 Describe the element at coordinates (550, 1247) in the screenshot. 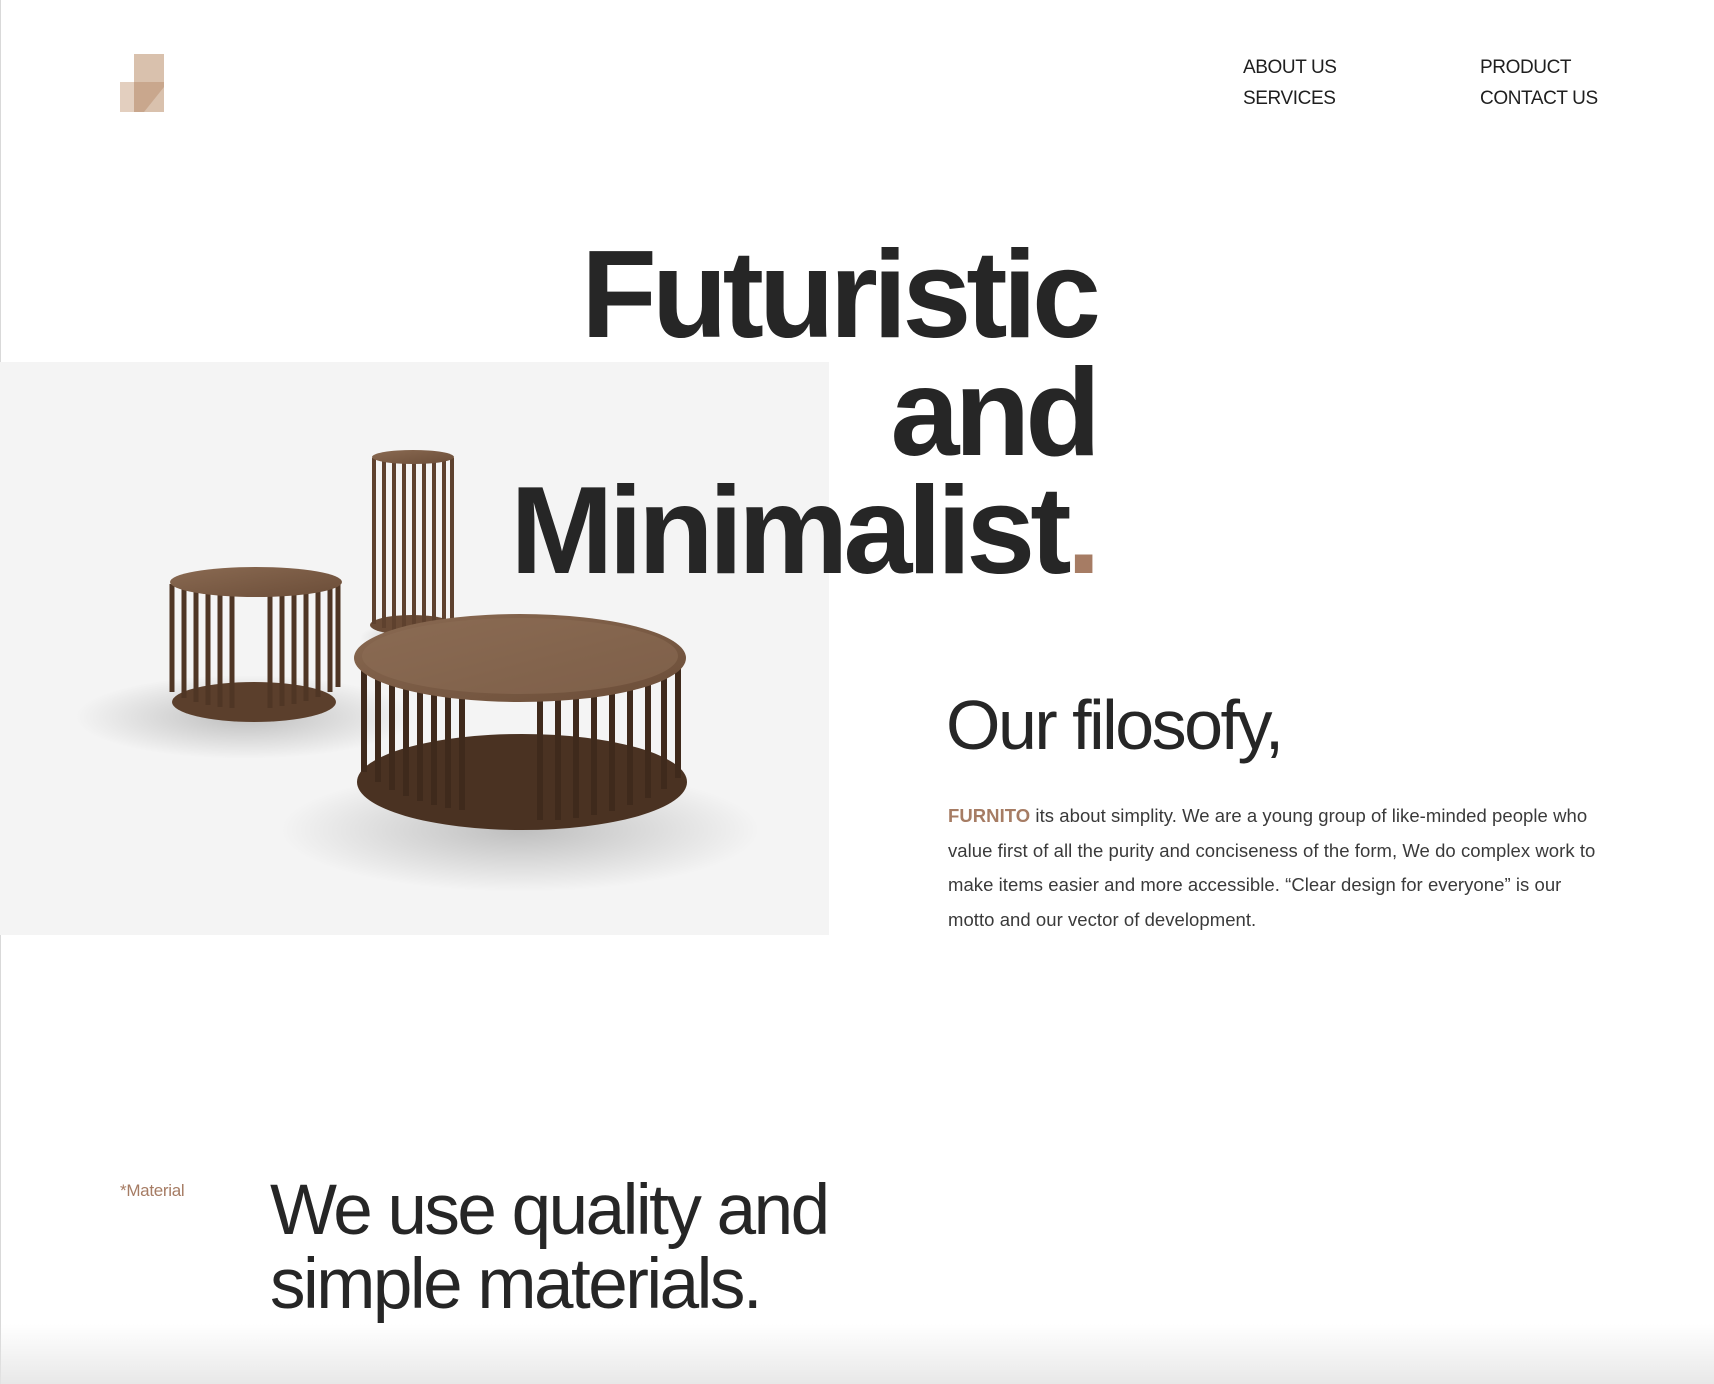

I see `material-title: We use quality and simple materials.` at that location.